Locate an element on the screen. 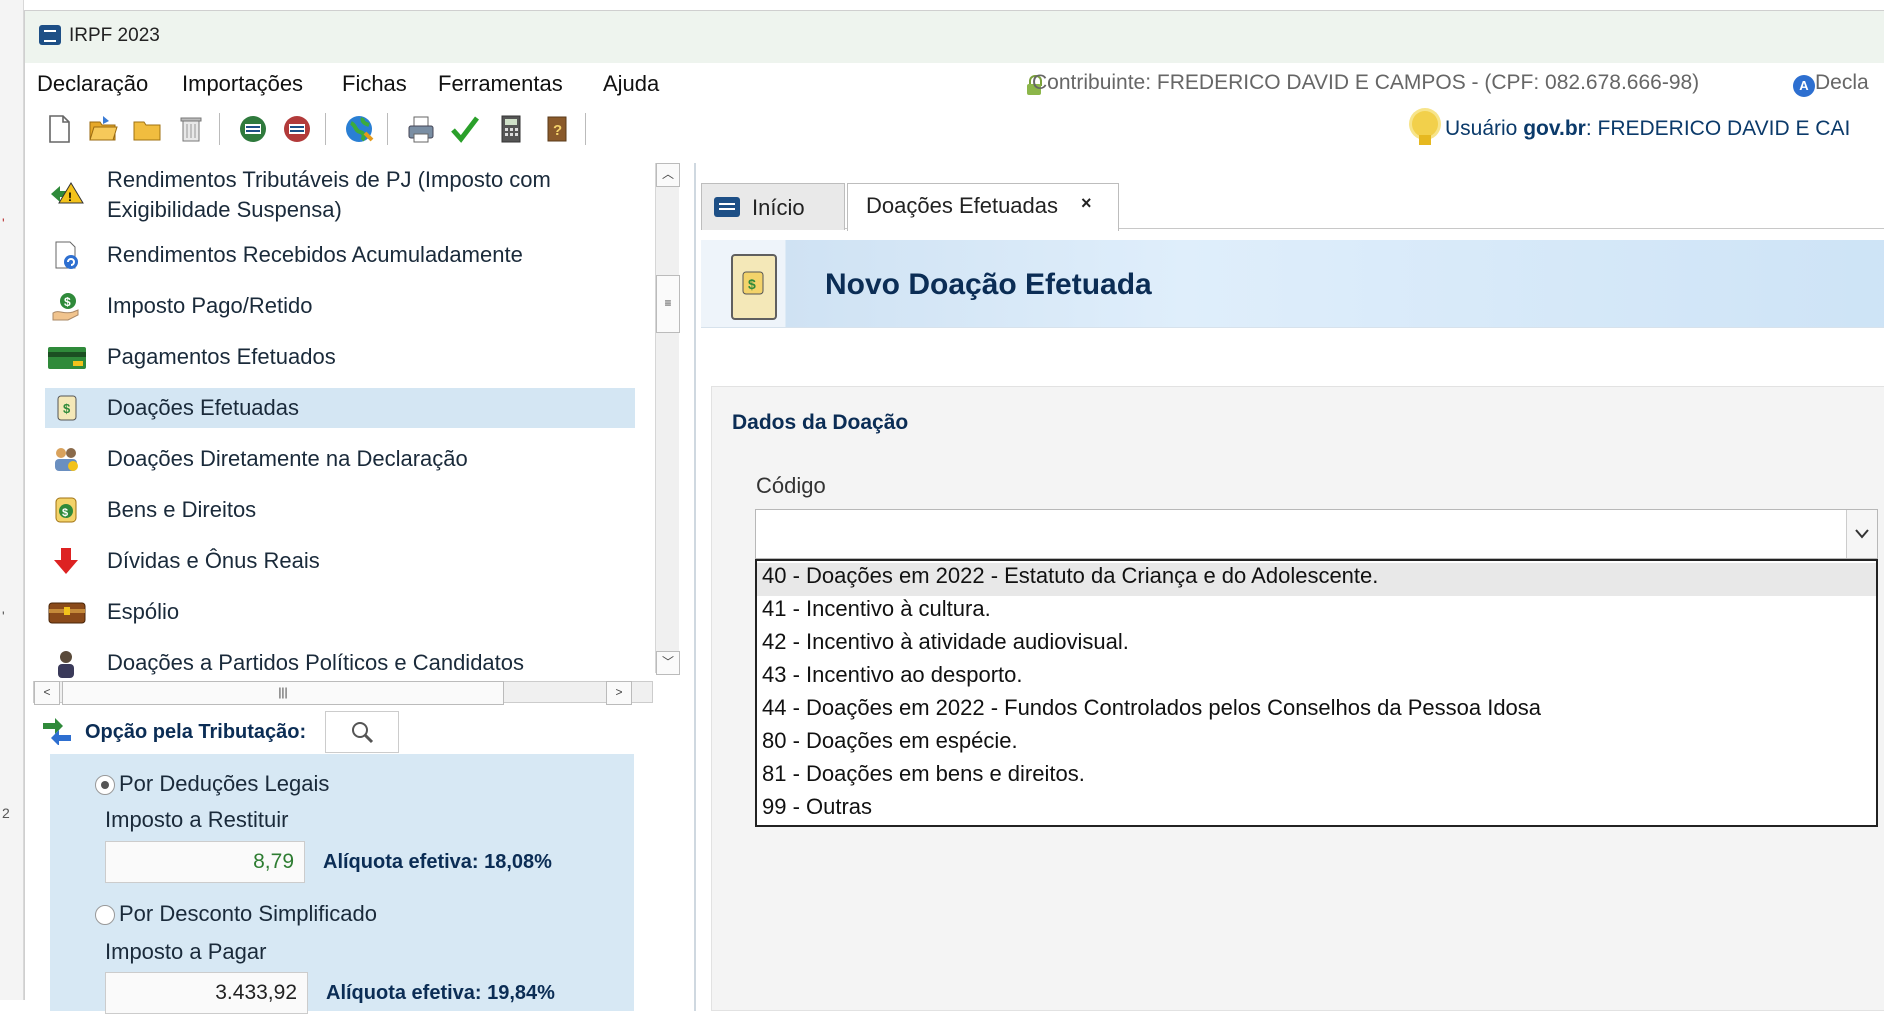 This screenshot has height=1014, width=1884. search-button is located at coordinates (362, 732).